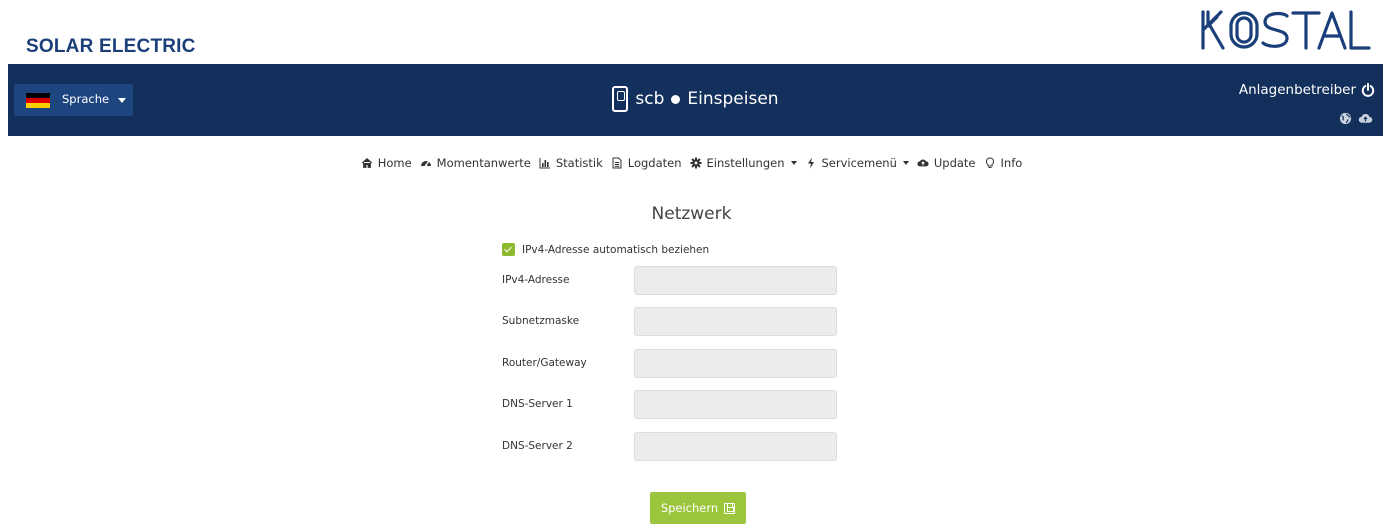 This screenshot has width=1383, height=524. I want to click on subnet-input, so click(735, 321).